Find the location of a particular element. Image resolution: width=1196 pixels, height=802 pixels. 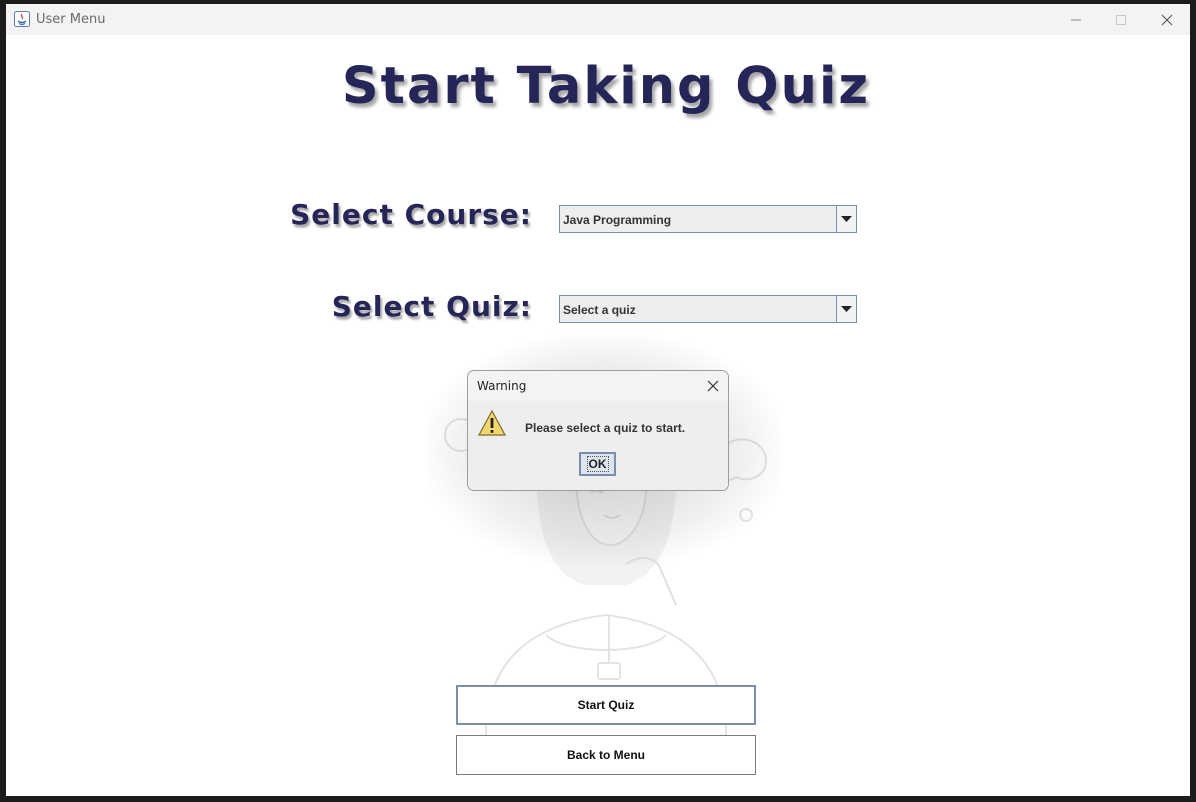

quiz-select: Select a quiz is located at coordinates (708, 309).